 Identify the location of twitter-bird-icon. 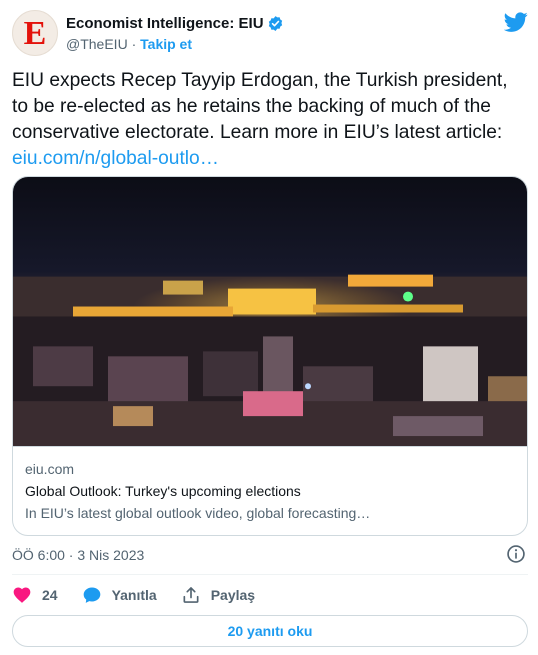
(516, 22).